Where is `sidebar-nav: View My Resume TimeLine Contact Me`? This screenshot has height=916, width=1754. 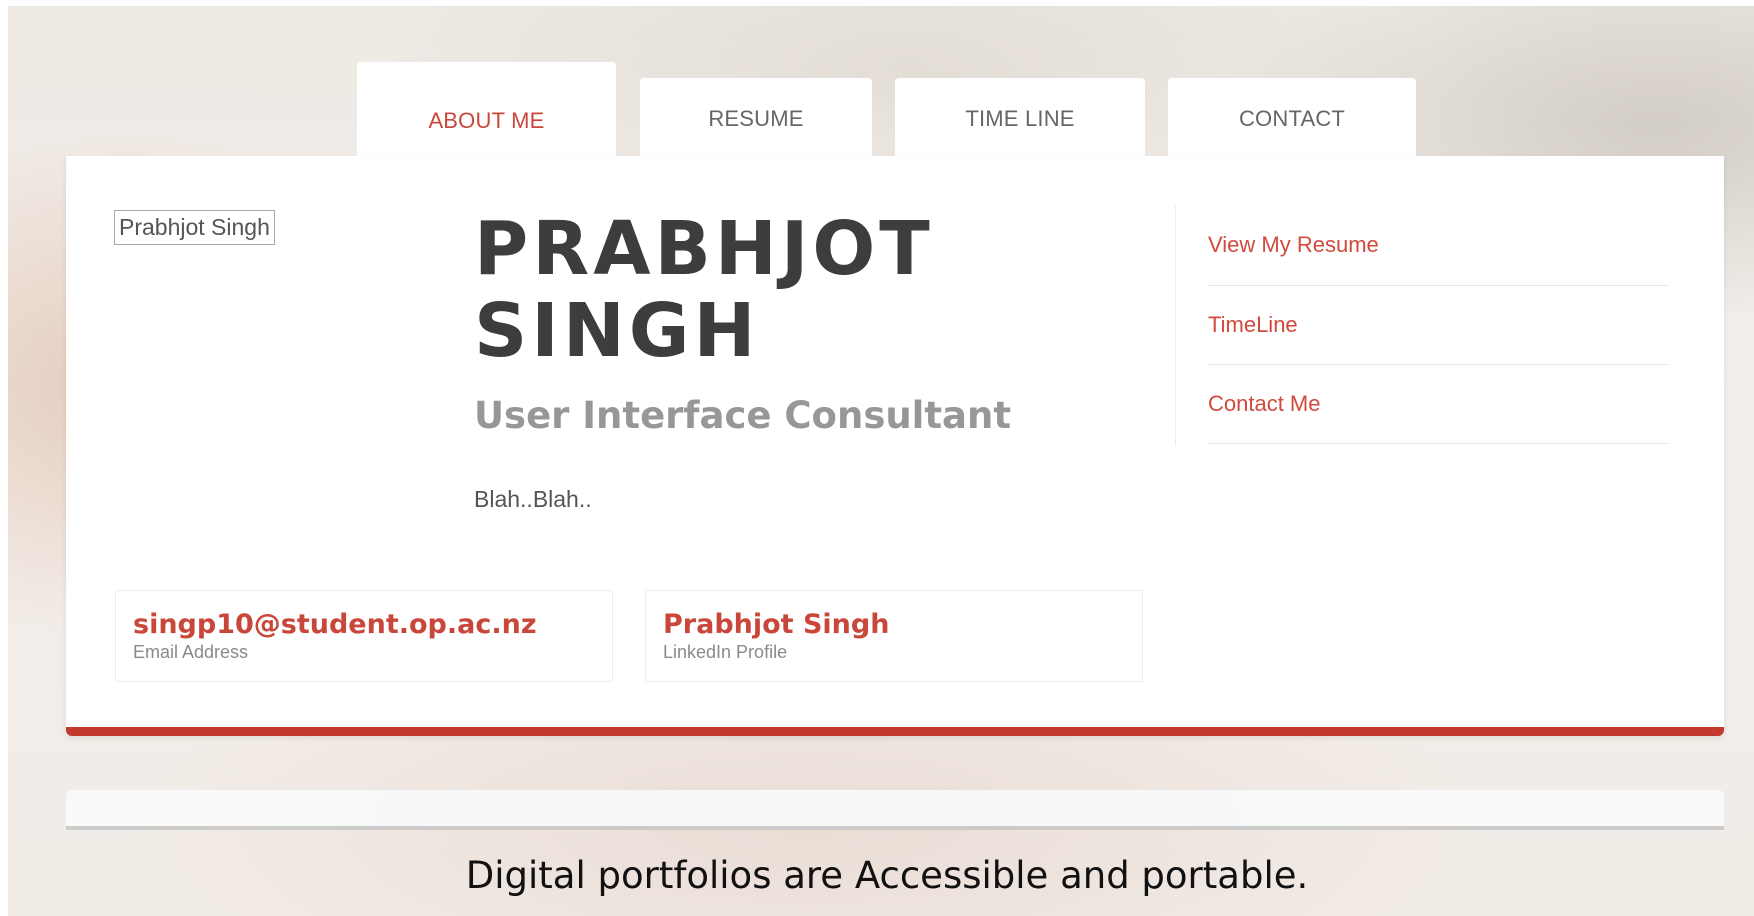 sidebar-nav: View My Resume TimeLine Contact Me is located at coordinates (1422, 326).